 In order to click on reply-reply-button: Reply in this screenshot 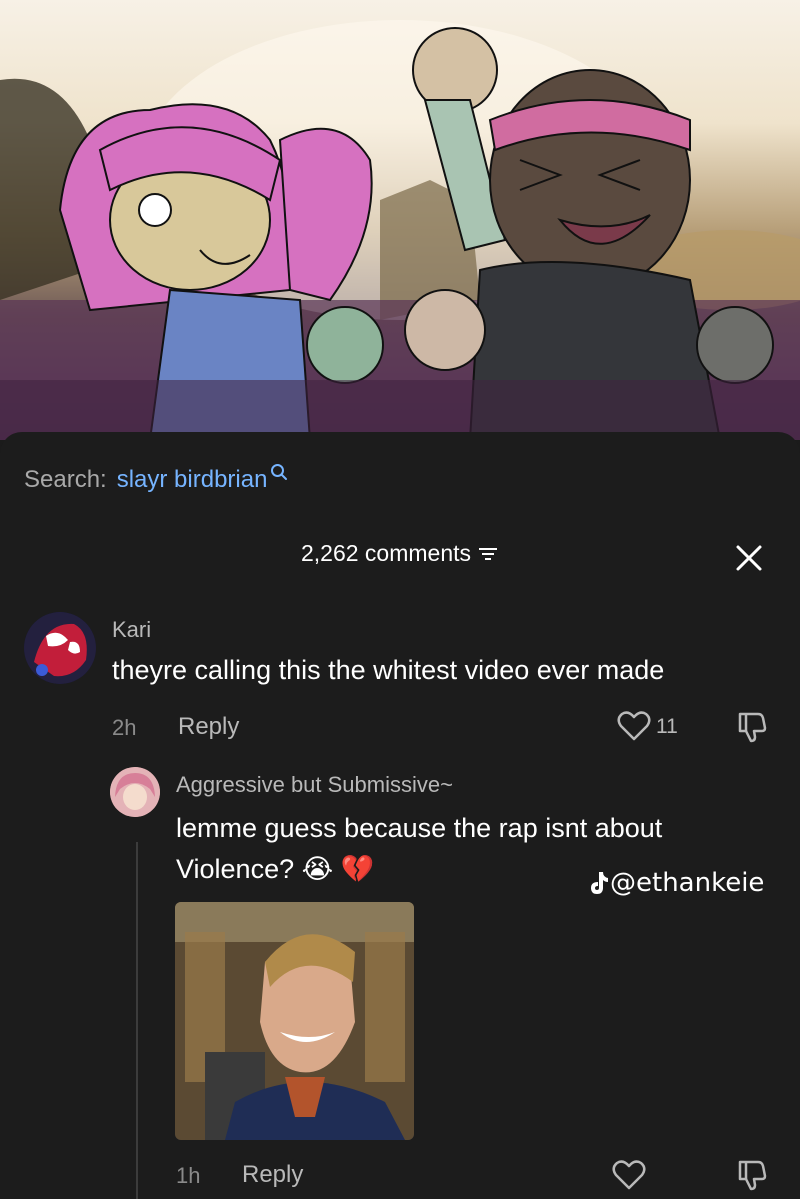, I will do `click(272, 1175)`.